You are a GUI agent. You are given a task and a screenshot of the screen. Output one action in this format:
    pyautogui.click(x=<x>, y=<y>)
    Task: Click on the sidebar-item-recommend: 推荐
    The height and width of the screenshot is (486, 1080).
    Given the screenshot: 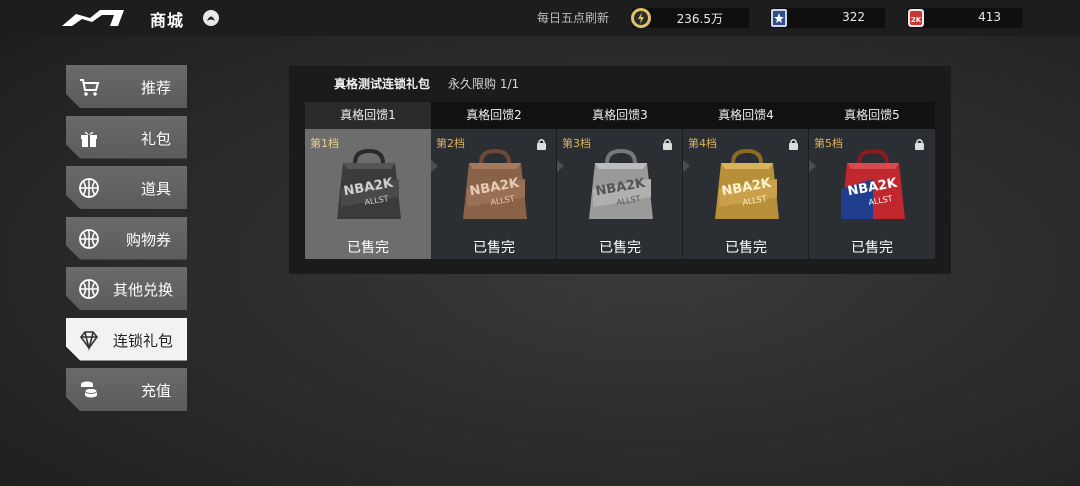 What is the action you would take?
    pyautogui.click(x=126, y=86)
    